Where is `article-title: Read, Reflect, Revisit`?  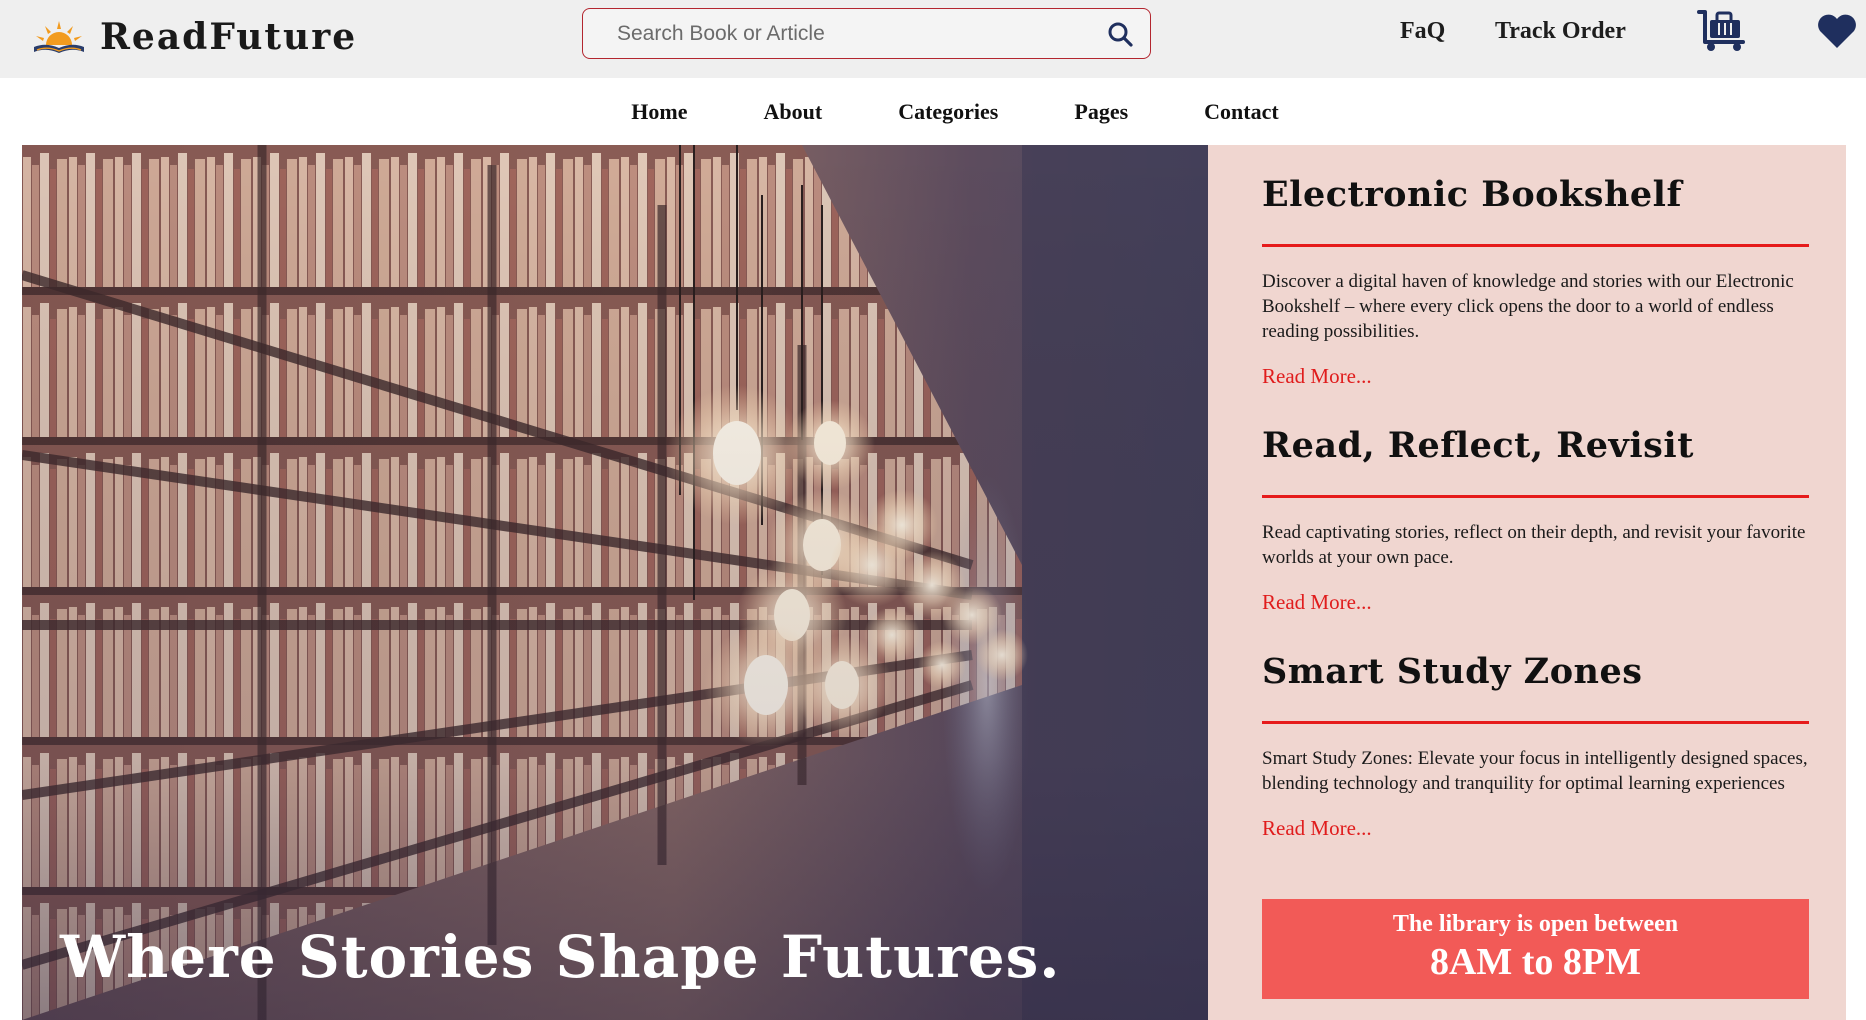 article-title: Read, Reflect, Revisit is located at coordinates (1478, 445).